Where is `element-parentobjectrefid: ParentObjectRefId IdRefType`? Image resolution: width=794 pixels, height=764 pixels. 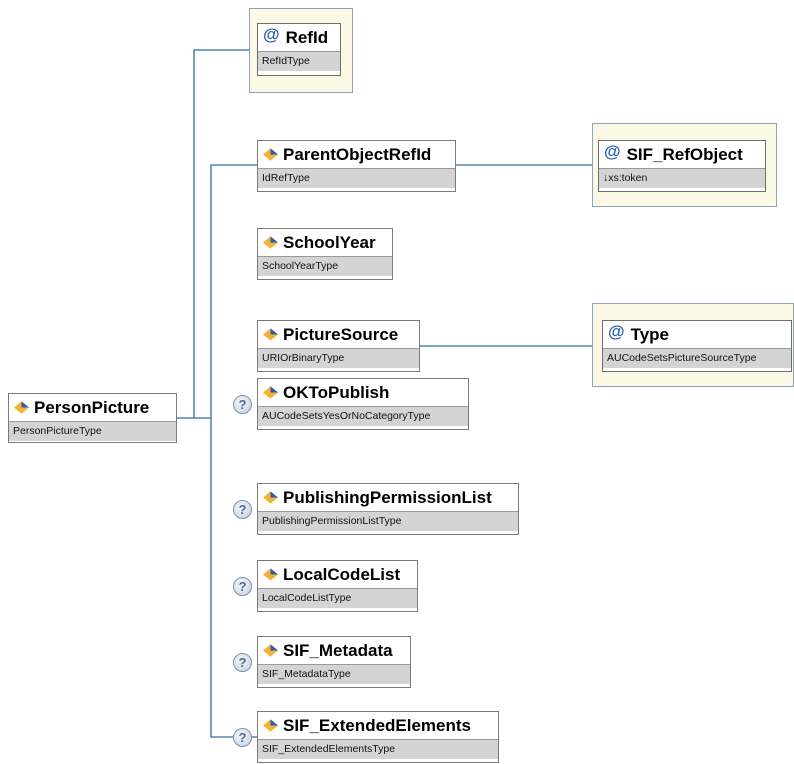
element-parentobjectrefid: ParentObjectRefId IdRefType is located at coordinates (356, 166).